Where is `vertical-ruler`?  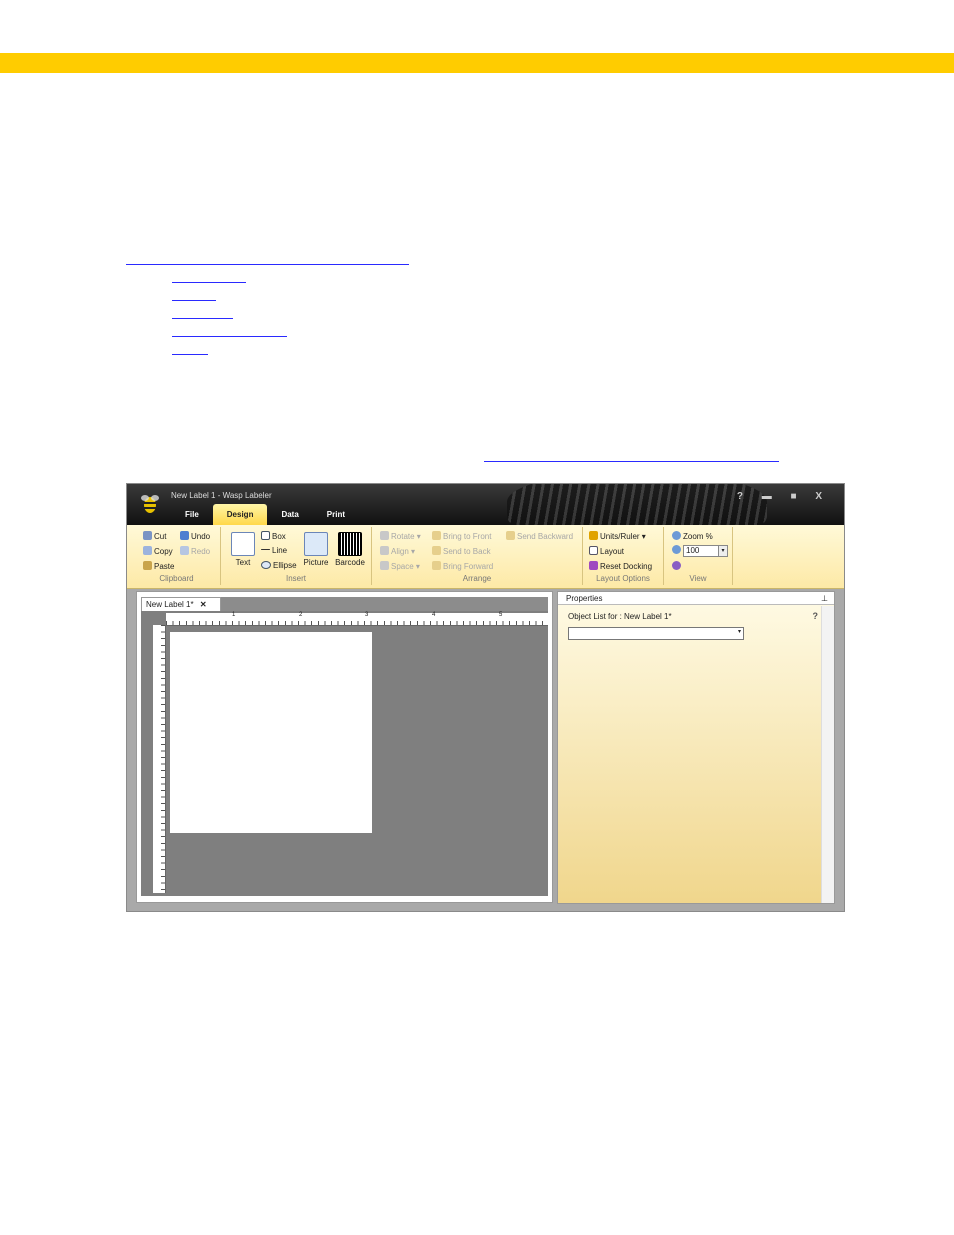
vertical-ruler is located at coordinates (159, 759).